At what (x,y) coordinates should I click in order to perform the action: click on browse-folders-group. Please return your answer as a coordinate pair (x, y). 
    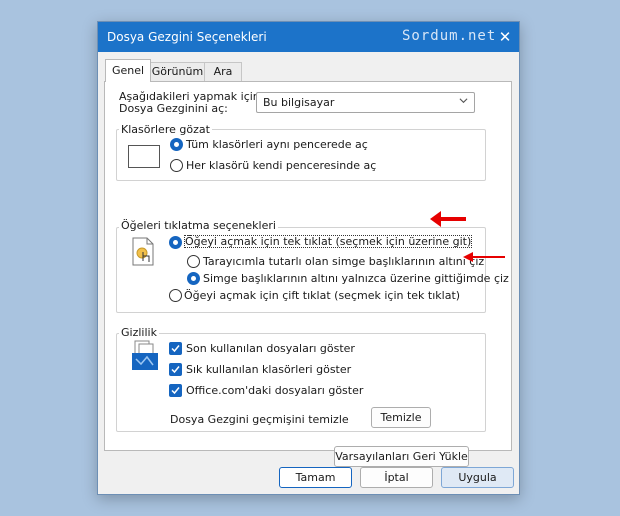
    Looking at the image, I should click on (301, 155).